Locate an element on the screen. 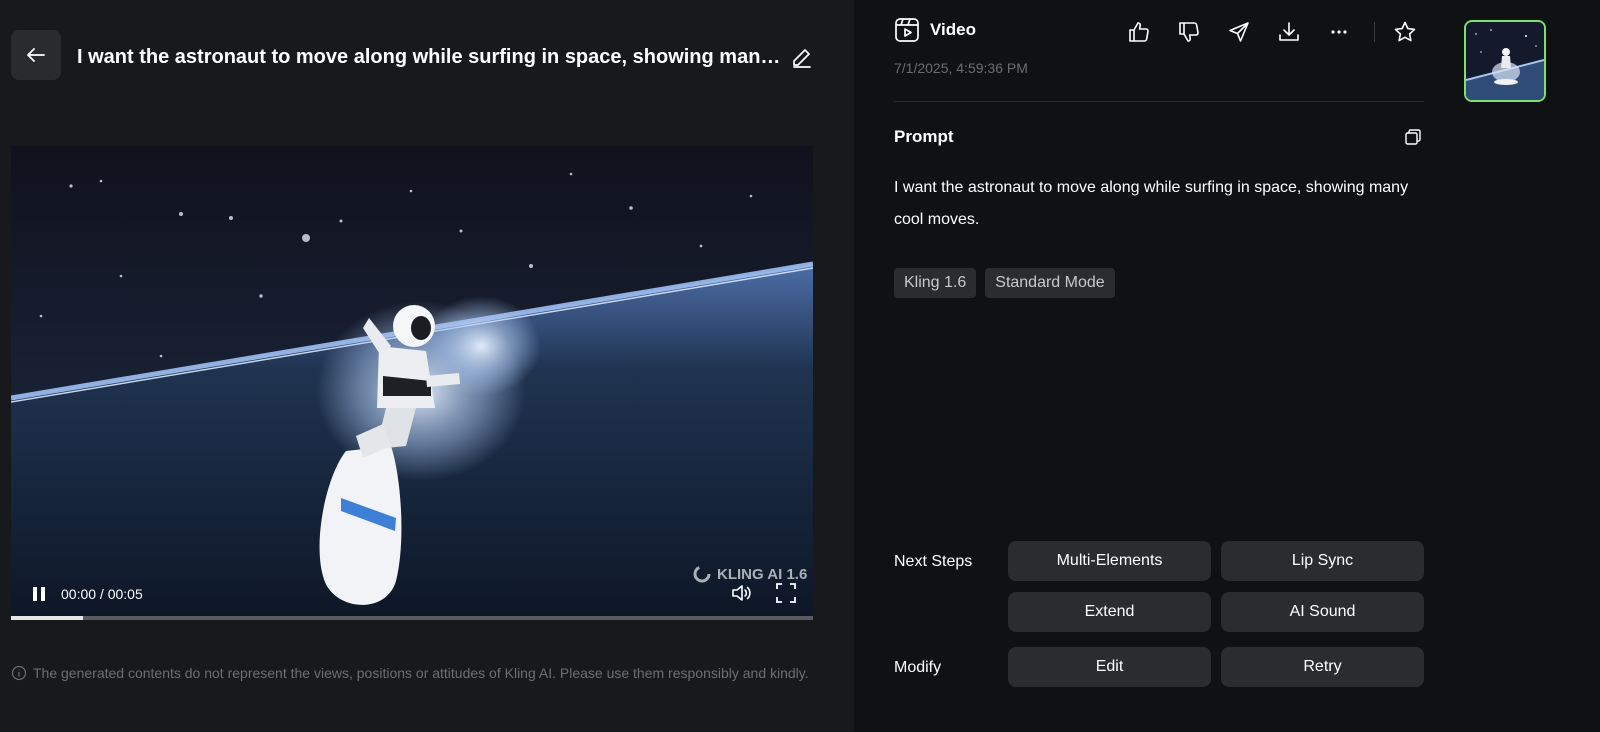 This screenshot has width=1600, height=732. thumbs-down-icon is located at coordinates (1189, 32).